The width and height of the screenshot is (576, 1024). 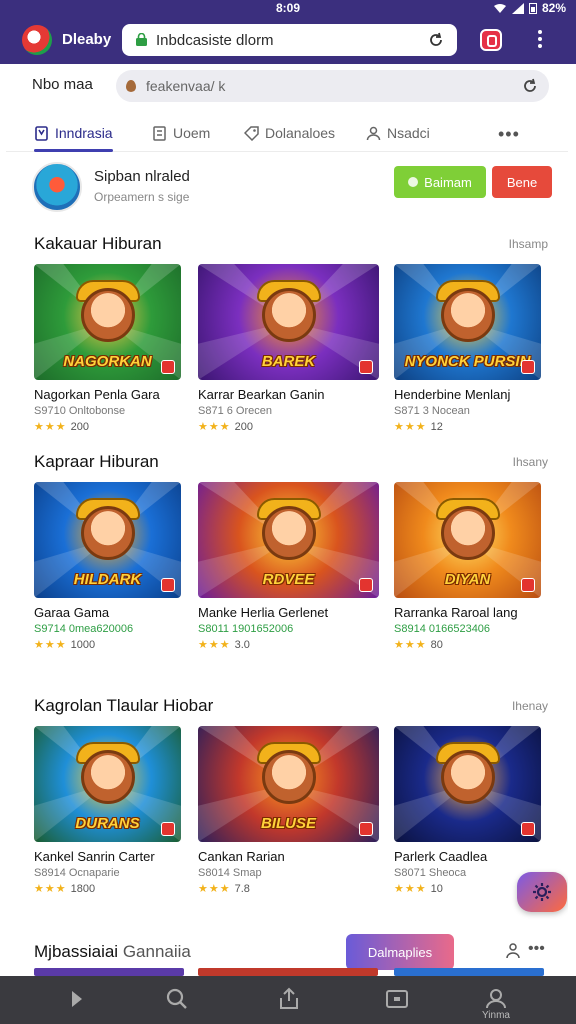 I want to click on game-thumbnail: BILUSE, so click(x=288, y=784).